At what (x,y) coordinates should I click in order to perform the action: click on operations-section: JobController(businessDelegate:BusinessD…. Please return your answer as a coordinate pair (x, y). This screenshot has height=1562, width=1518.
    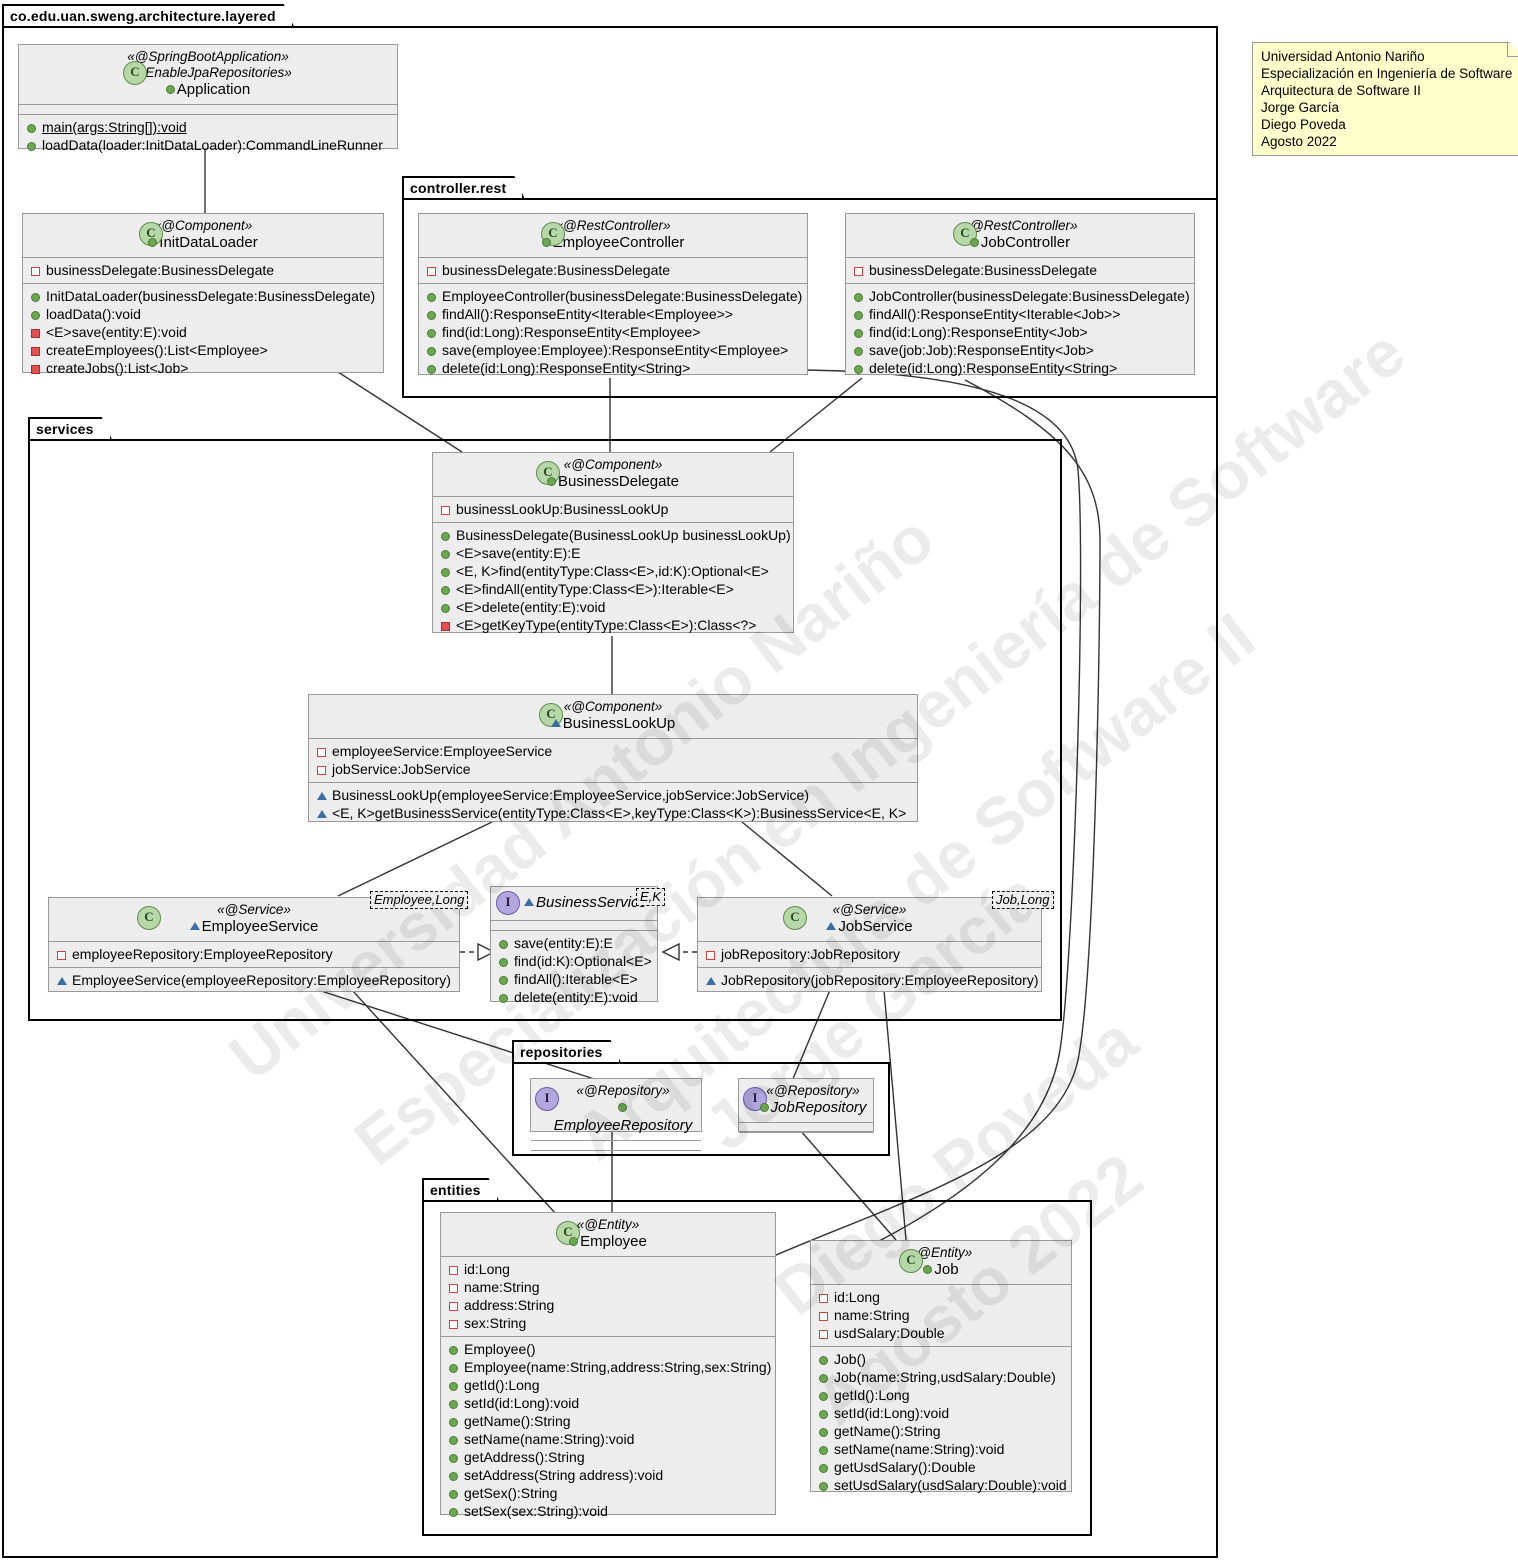
    Looking at the image, I should click on (1020, 332).